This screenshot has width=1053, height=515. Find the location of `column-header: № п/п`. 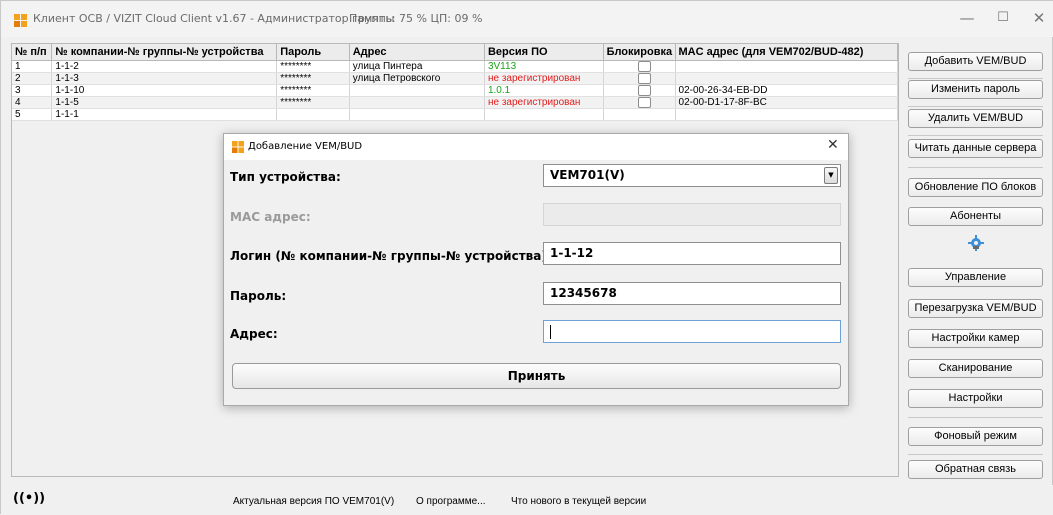

column-header: № п/п is located at coordinates (32, 52).